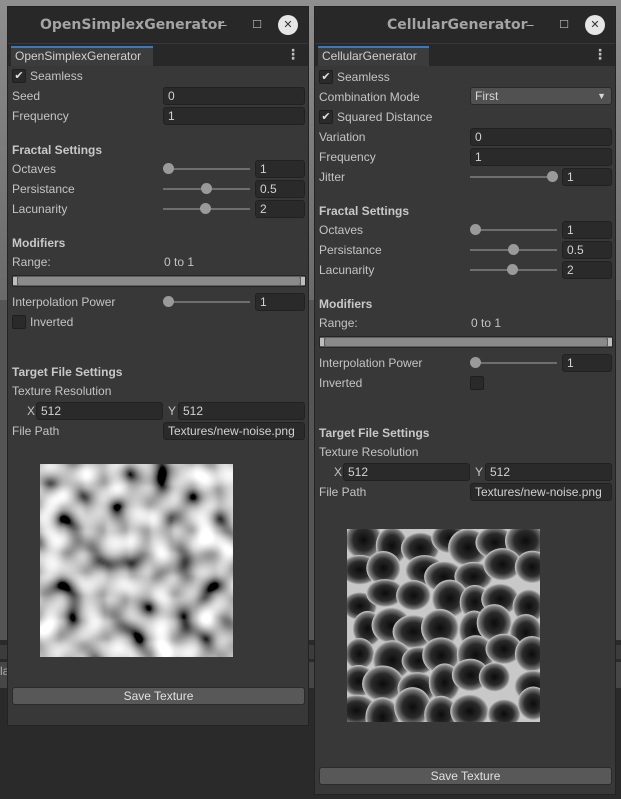  What do you see at coordinates (332, 177) in the screenshot?
I see `jitter-label: Jitter` at bounding box center [332, 177].